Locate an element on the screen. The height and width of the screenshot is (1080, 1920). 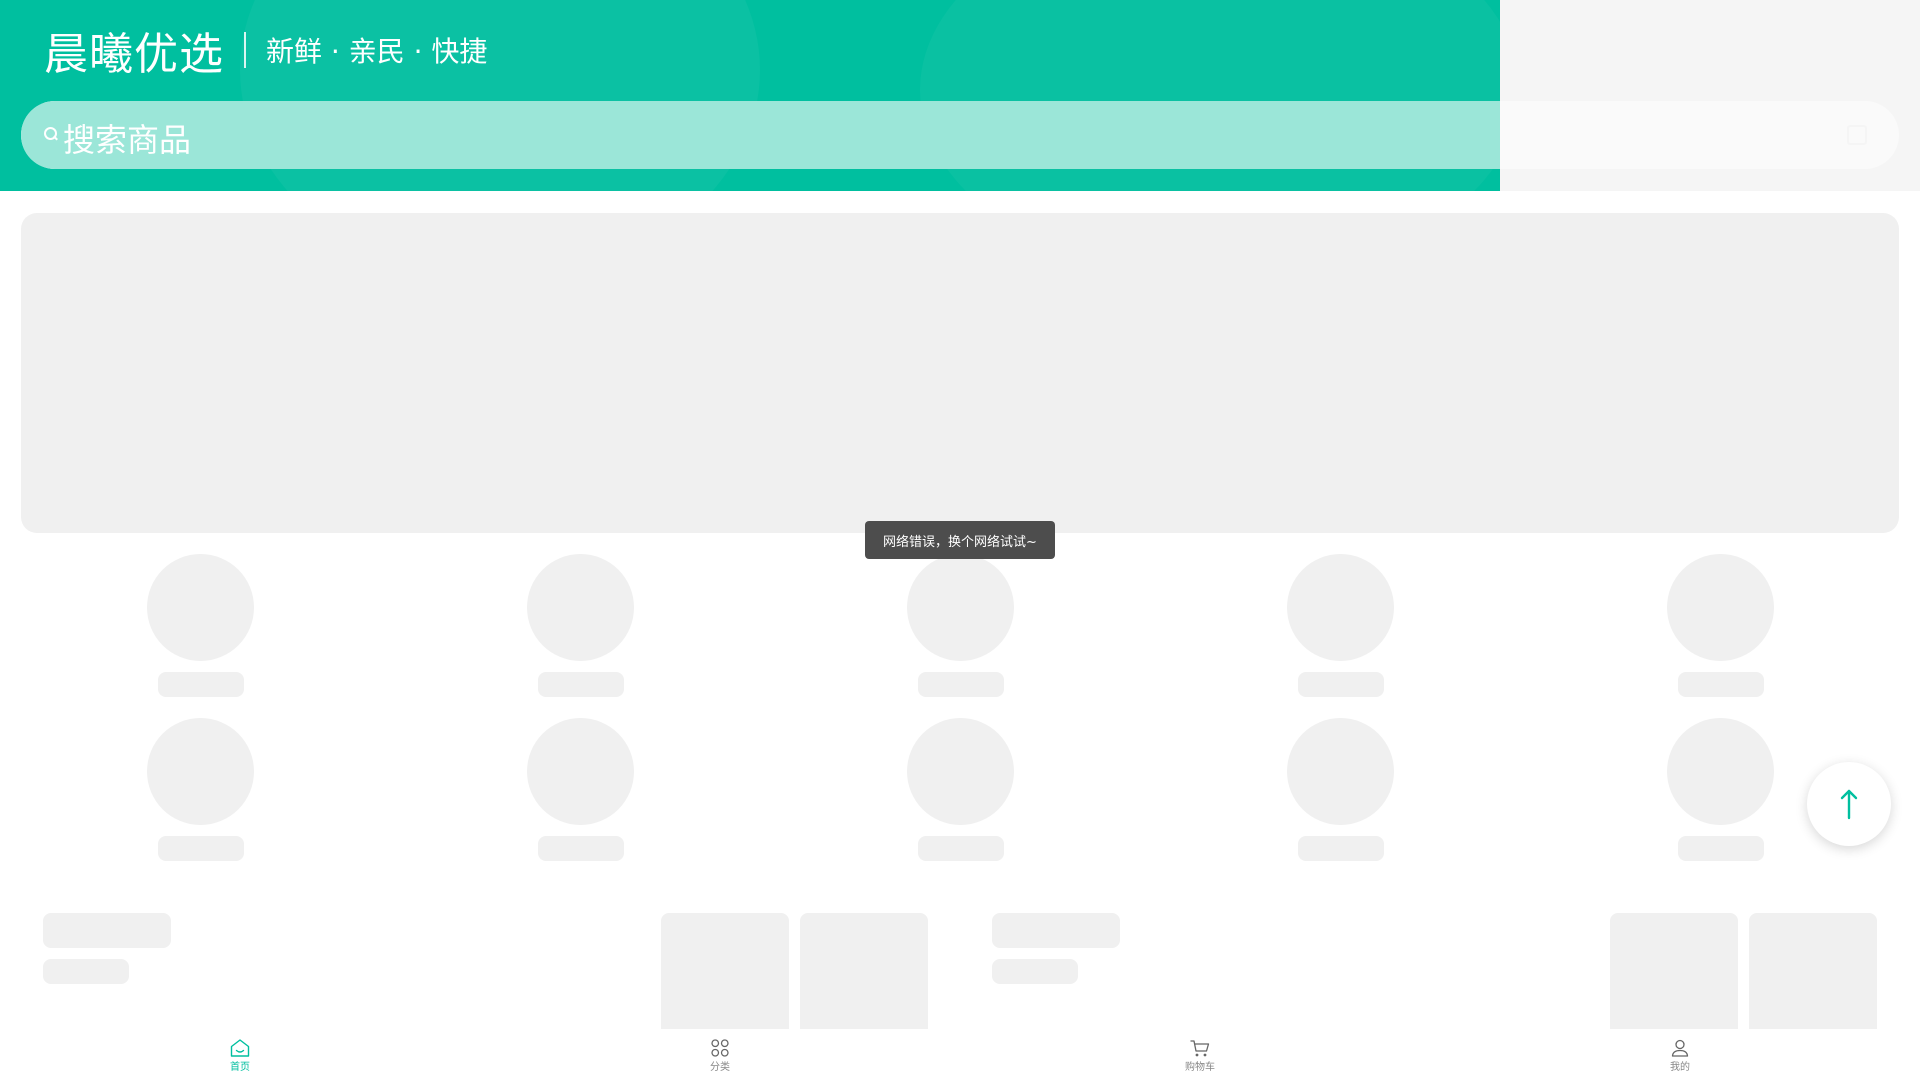
toast-message: 网络错误，换个网络试试~ is located at coordinates (960, 542).